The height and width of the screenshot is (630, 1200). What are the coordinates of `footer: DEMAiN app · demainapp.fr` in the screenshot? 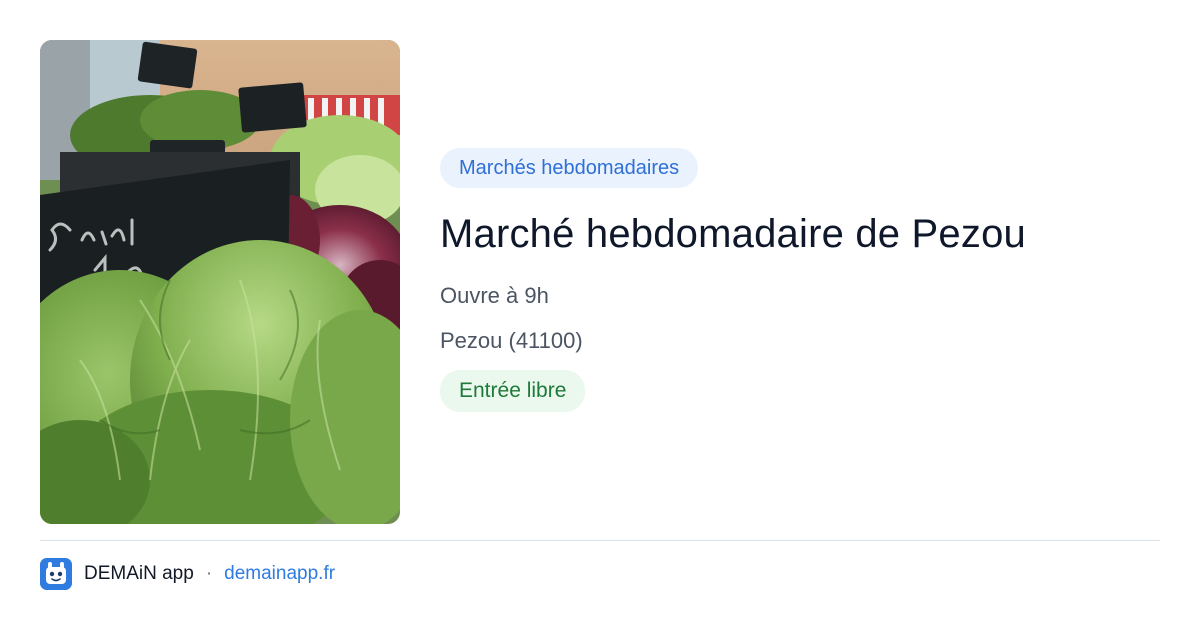 It's located at (187, 574).